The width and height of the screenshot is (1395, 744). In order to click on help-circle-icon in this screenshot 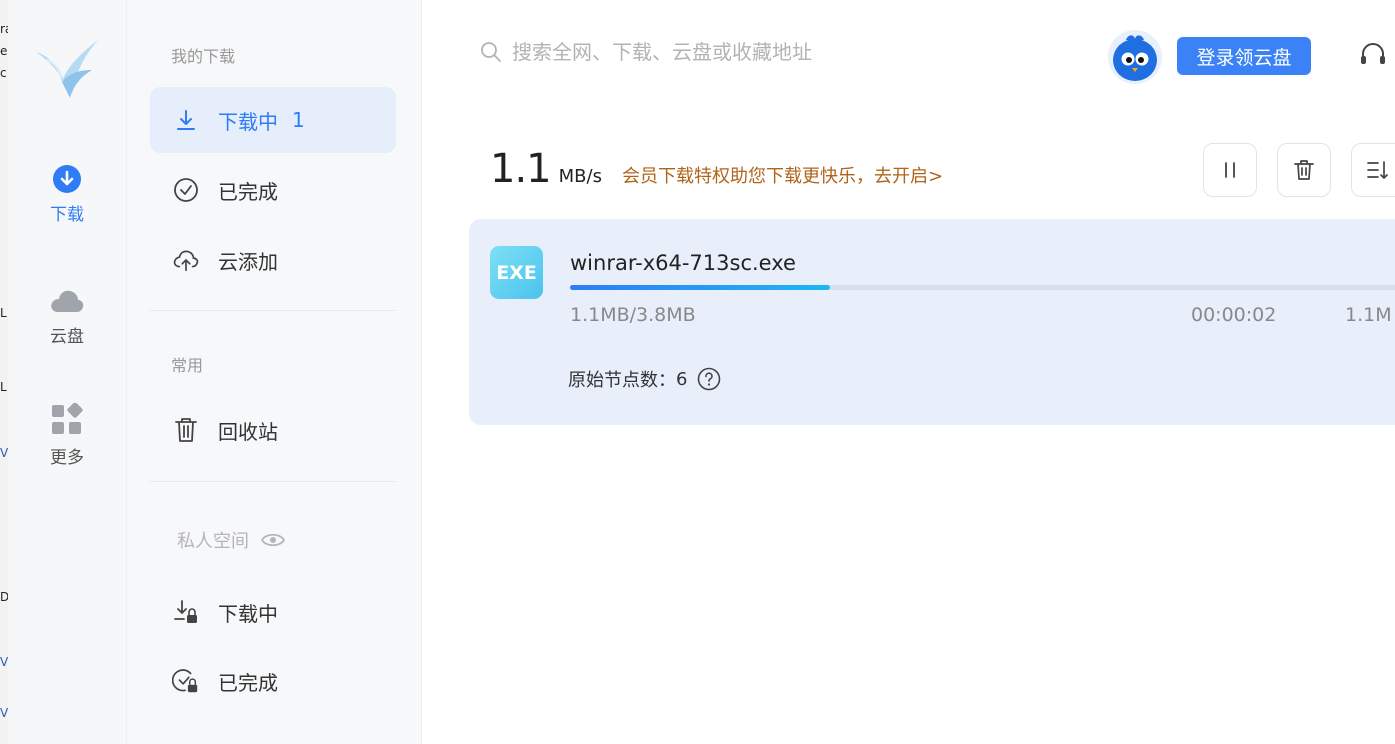, I will do `click(709, 379)`.